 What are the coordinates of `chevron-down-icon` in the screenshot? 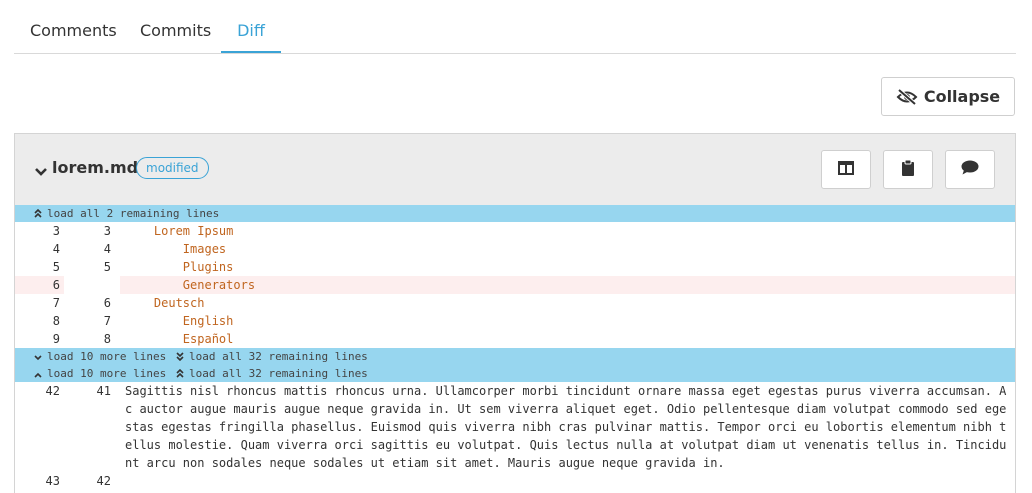 It's located at (41, 171).